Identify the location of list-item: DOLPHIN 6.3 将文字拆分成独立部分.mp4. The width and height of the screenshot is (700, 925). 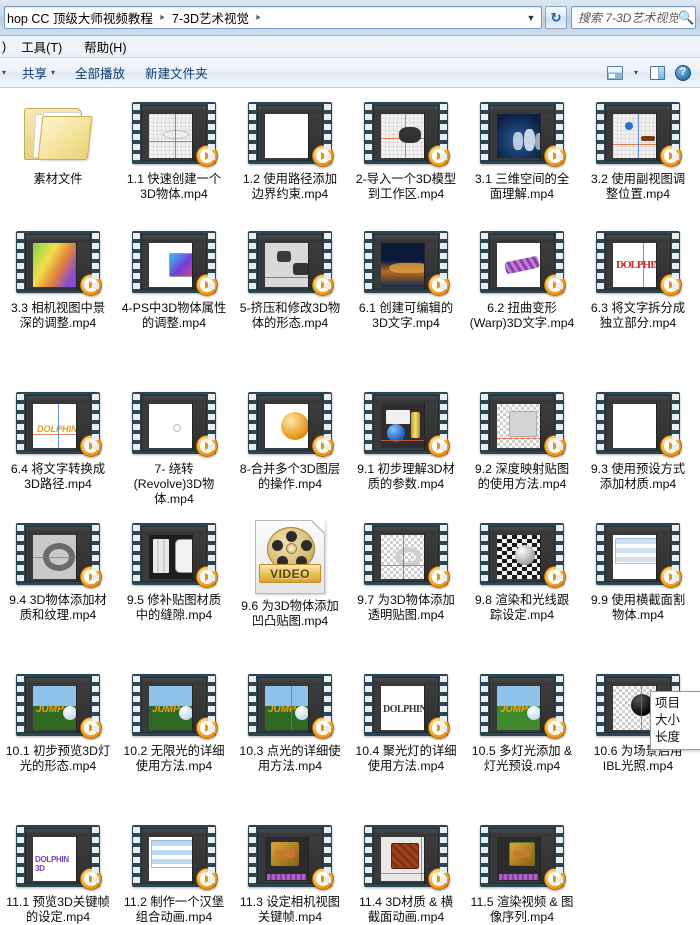
(638, 300).